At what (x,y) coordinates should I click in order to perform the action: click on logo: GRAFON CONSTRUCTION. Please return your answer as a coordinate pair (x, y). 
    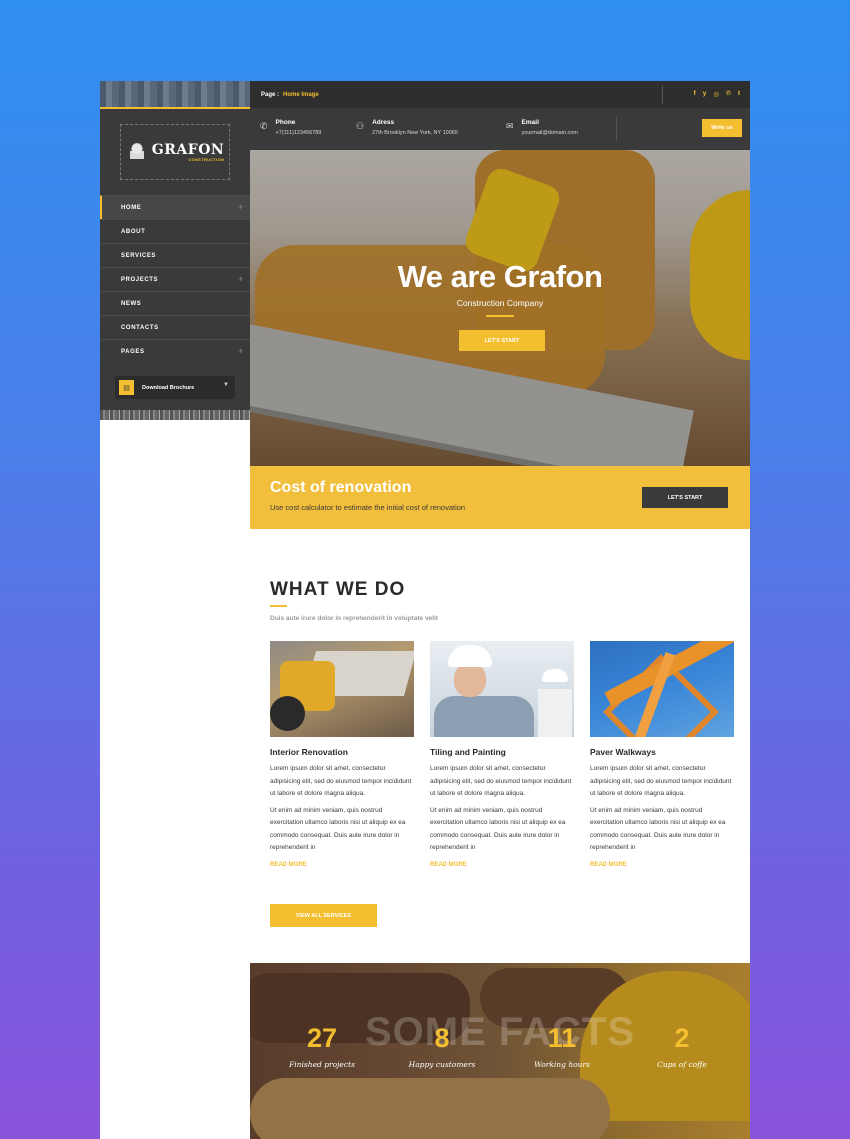
    Looking at the image, I should click on (175, 152).